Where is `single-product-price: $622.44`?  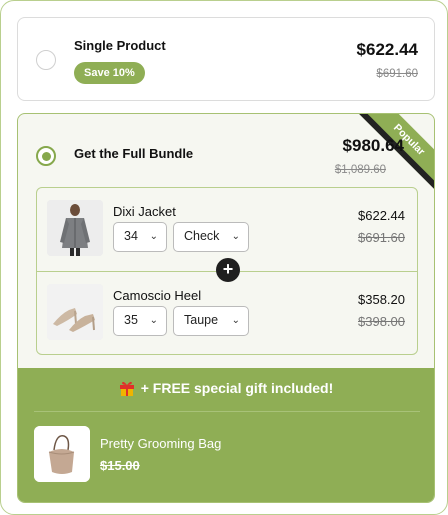
single-product-price: $622.44 is located at coordinates (387, 49).